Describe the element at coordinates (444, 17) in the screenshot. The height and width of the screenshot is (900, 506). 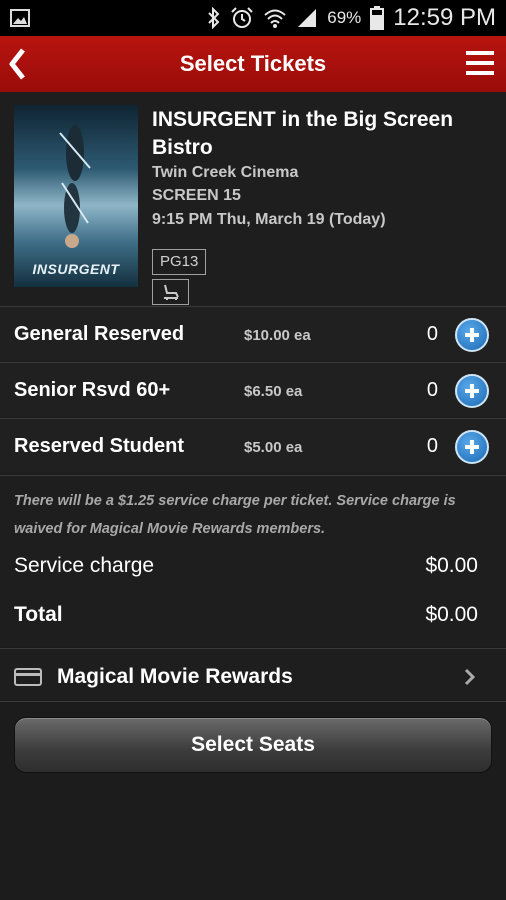
I see `clock: 12:59 PM` at that location.